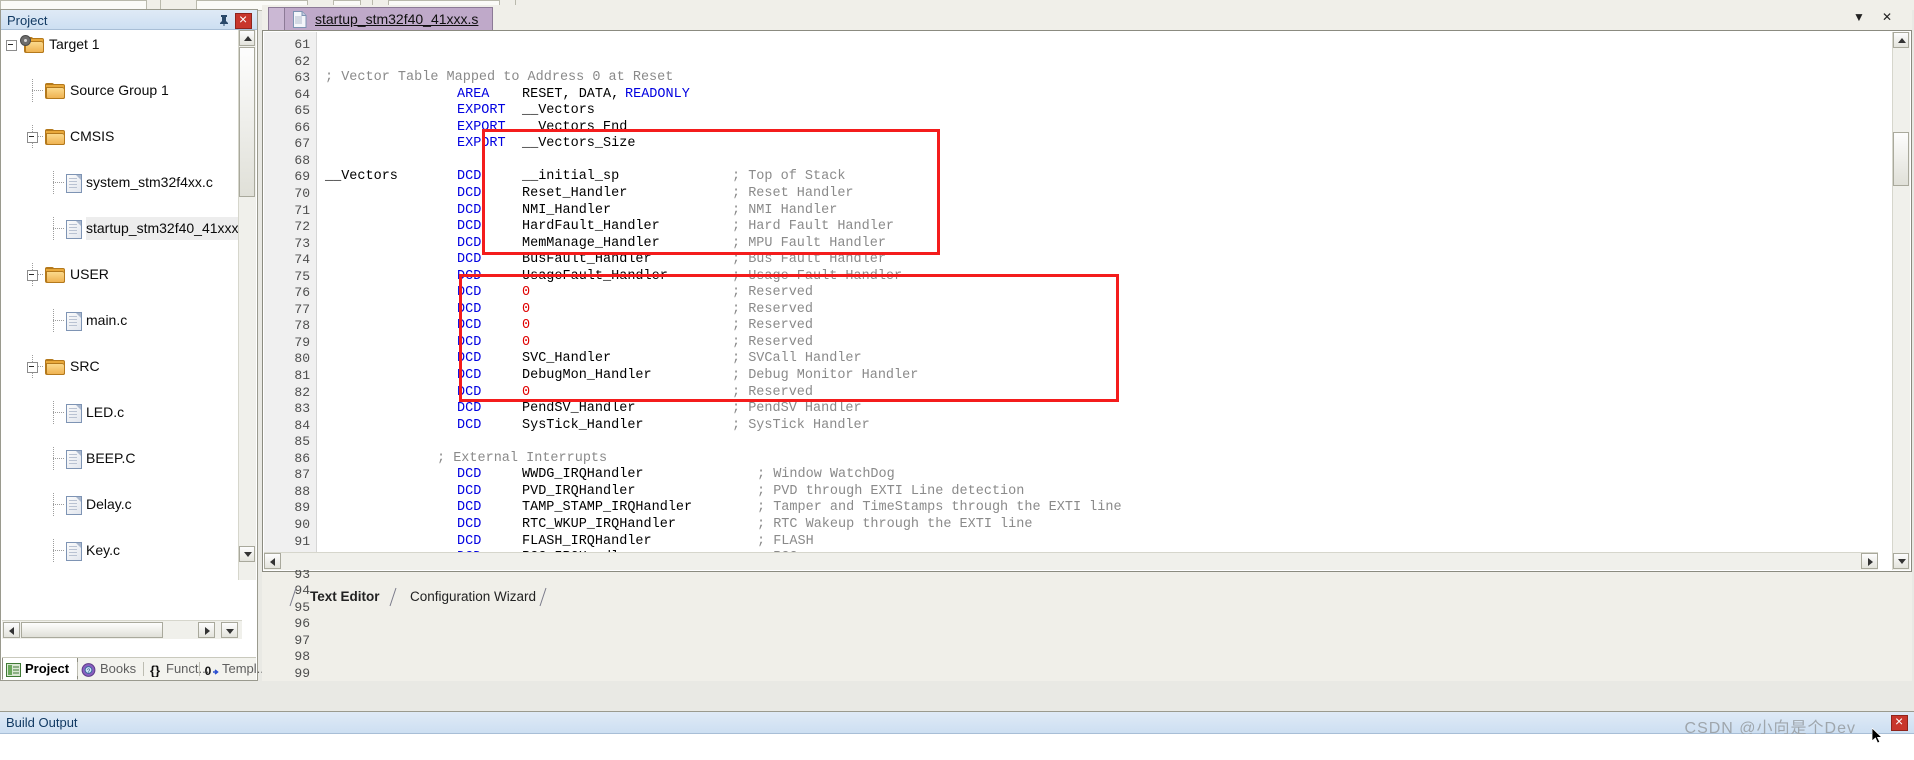  I want to click on line-number: 74, so click(302, 260).